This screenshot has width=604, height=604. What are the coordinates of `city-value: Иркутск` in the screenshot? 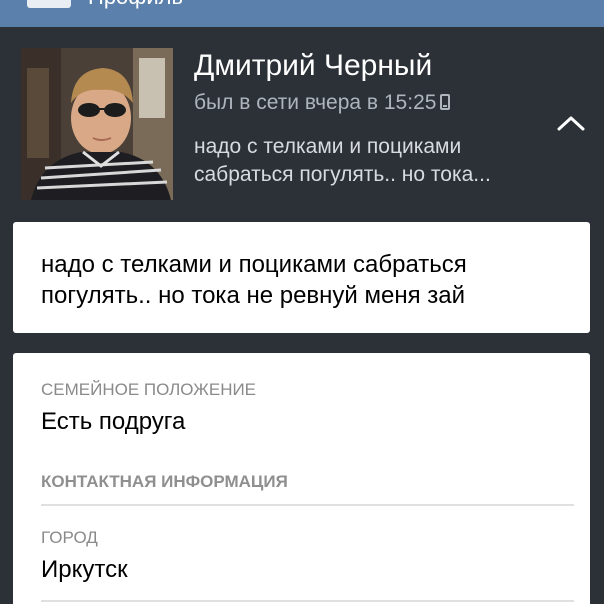 It's located at (84, 570).